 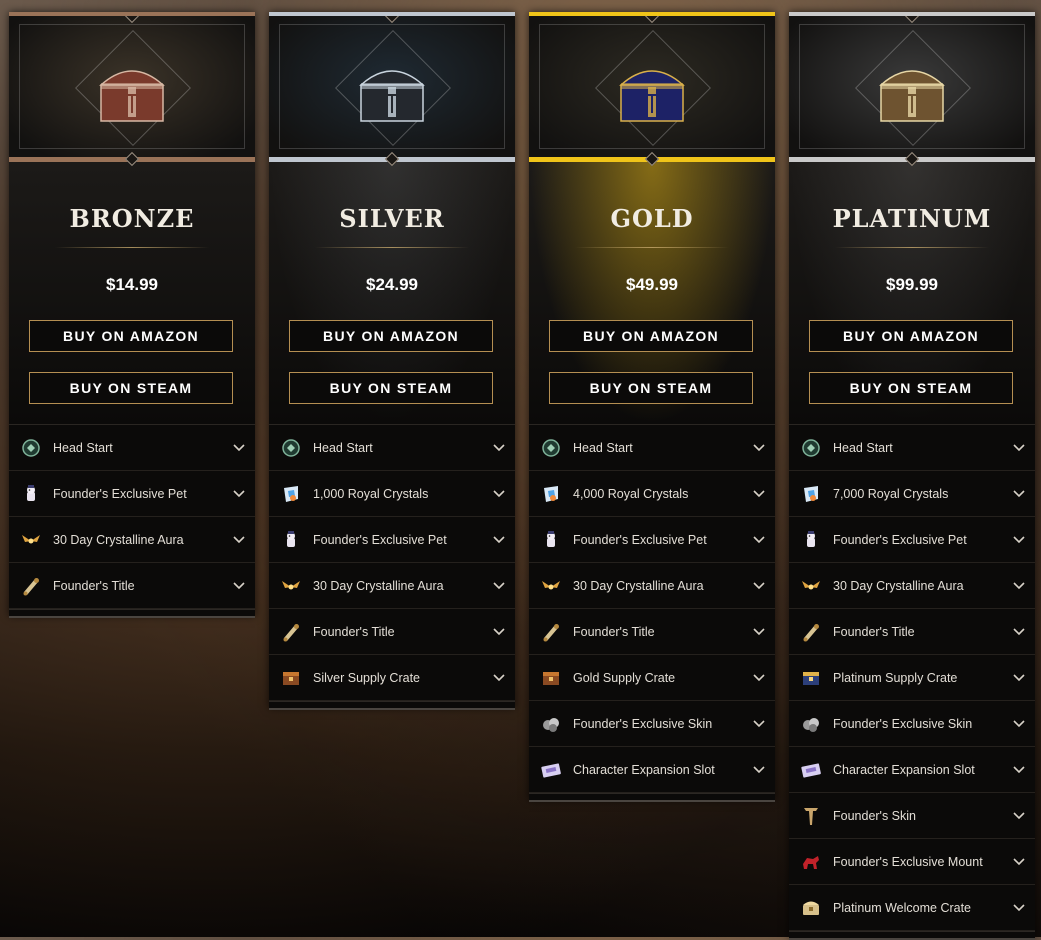 What do you see at coordinates (371, 493) in the screenshot?
I see `reward-label: 1,000 Royal Crystals` at bounding box center [371, 493].